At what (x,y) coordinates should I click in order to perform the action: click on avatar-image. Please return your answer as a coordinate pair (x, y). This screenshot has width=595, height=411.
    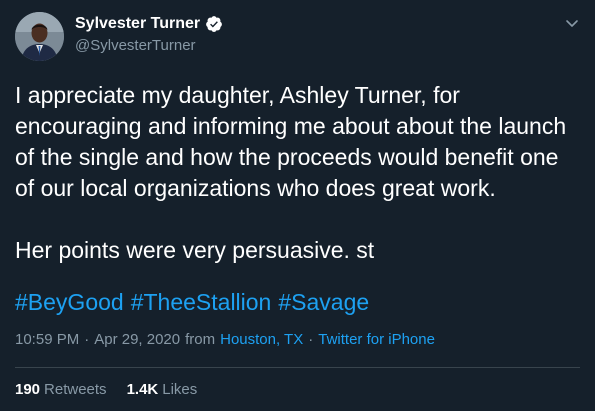
    Looking at the image, I should click on (39, 36).